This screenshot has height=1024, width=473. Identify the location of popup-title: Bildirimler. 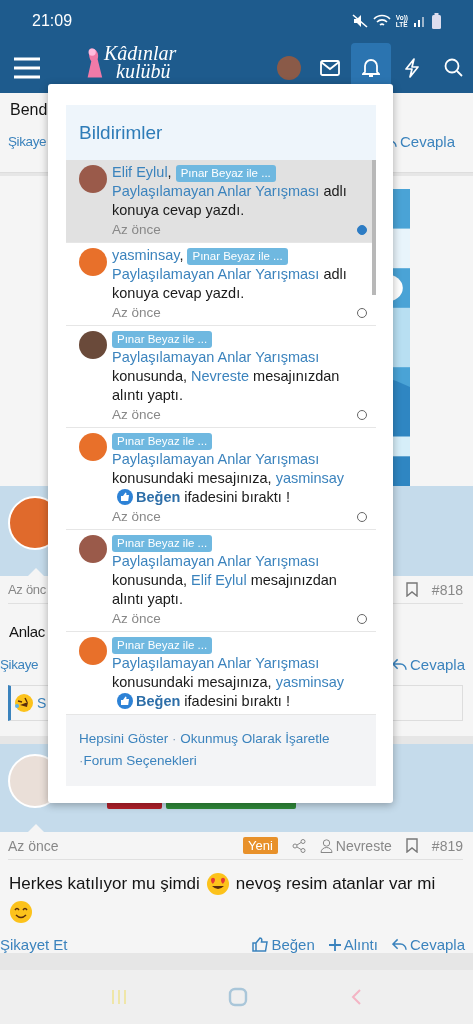
(121, 132).